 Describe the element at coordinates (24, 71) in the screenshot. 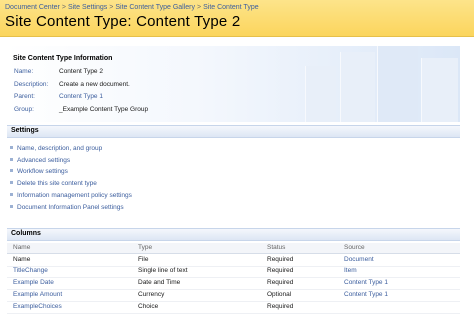

I see `info-label: Name:` at that location.